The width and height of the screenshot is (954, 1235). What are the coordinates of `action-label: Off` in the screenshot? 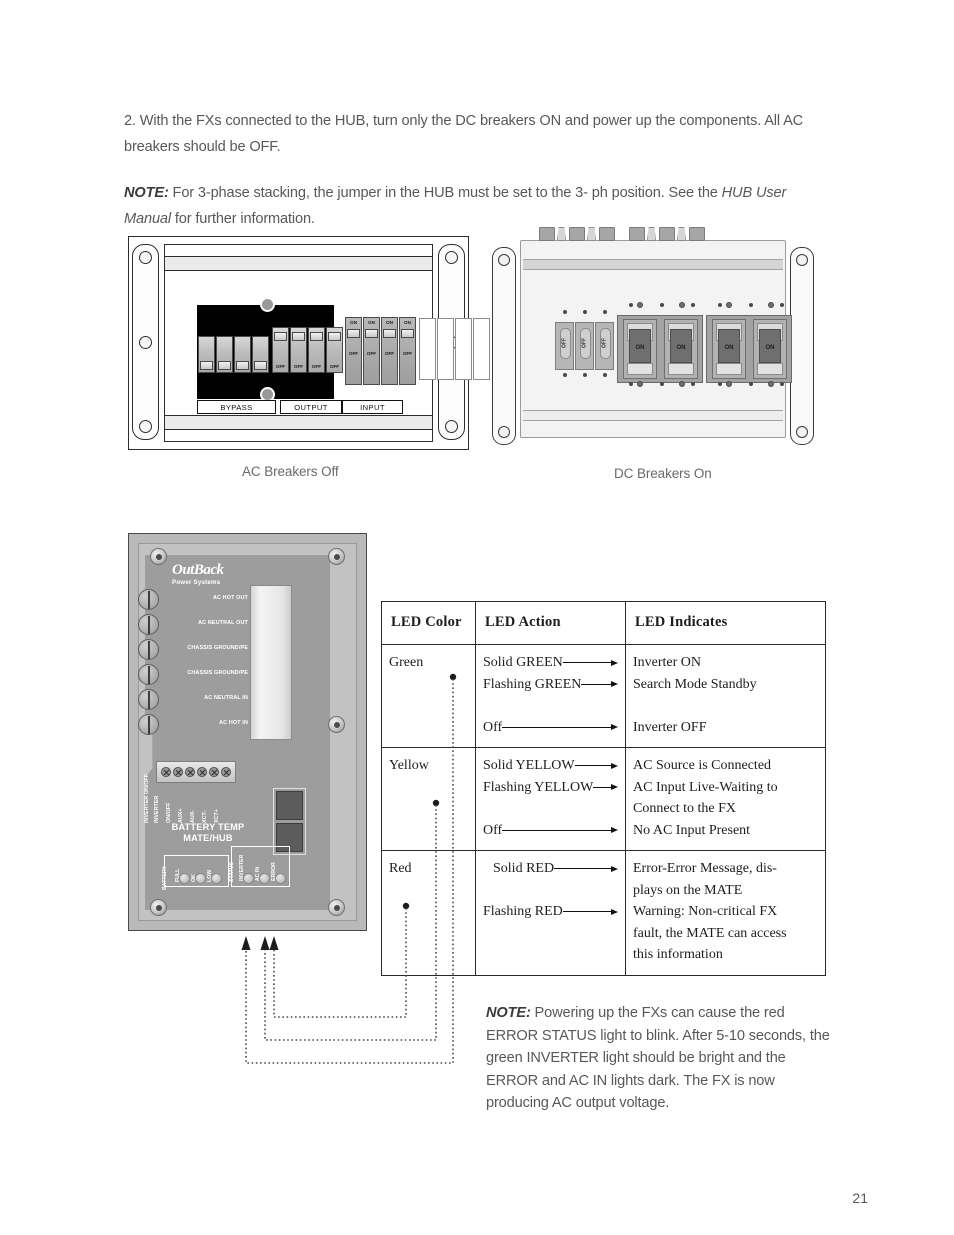 It's located at (493, 727).